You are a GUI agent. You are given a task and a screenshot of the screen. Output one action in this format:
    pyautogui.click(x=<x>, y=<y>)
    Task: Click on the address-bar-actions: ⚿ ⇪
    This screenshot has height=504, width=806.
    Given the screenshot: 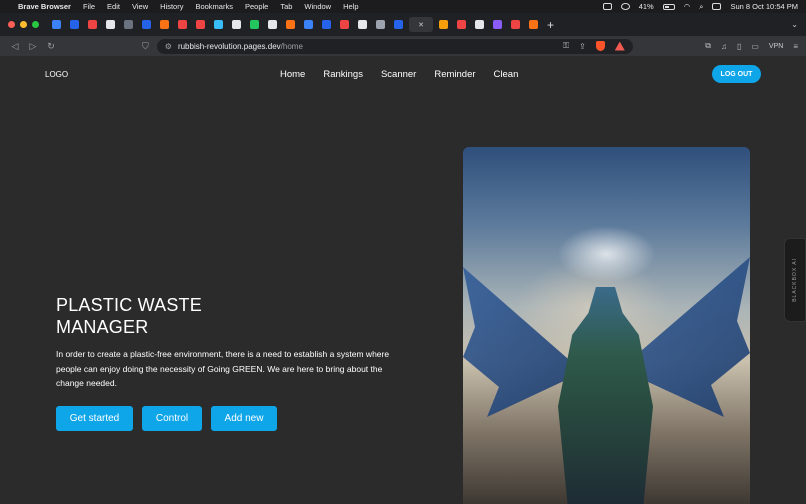 What is the action you would take?
    pyautogui.click(x=594, y=46)
    